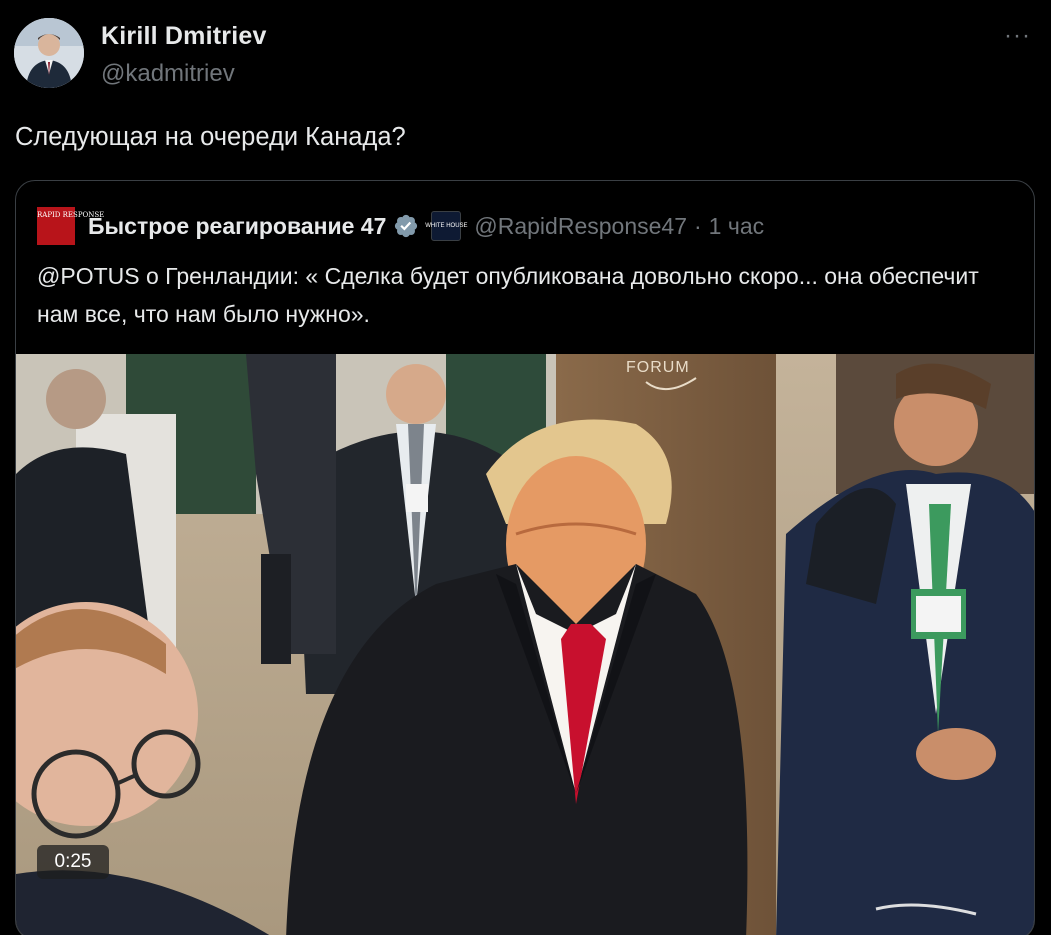 Image resolution: width=1051 pixels, height=935 pixels. Describe the element at coordinates (237, 226) in the screenshot. I see `quoted-author-name: Быстрое реагирование 47` at that location.